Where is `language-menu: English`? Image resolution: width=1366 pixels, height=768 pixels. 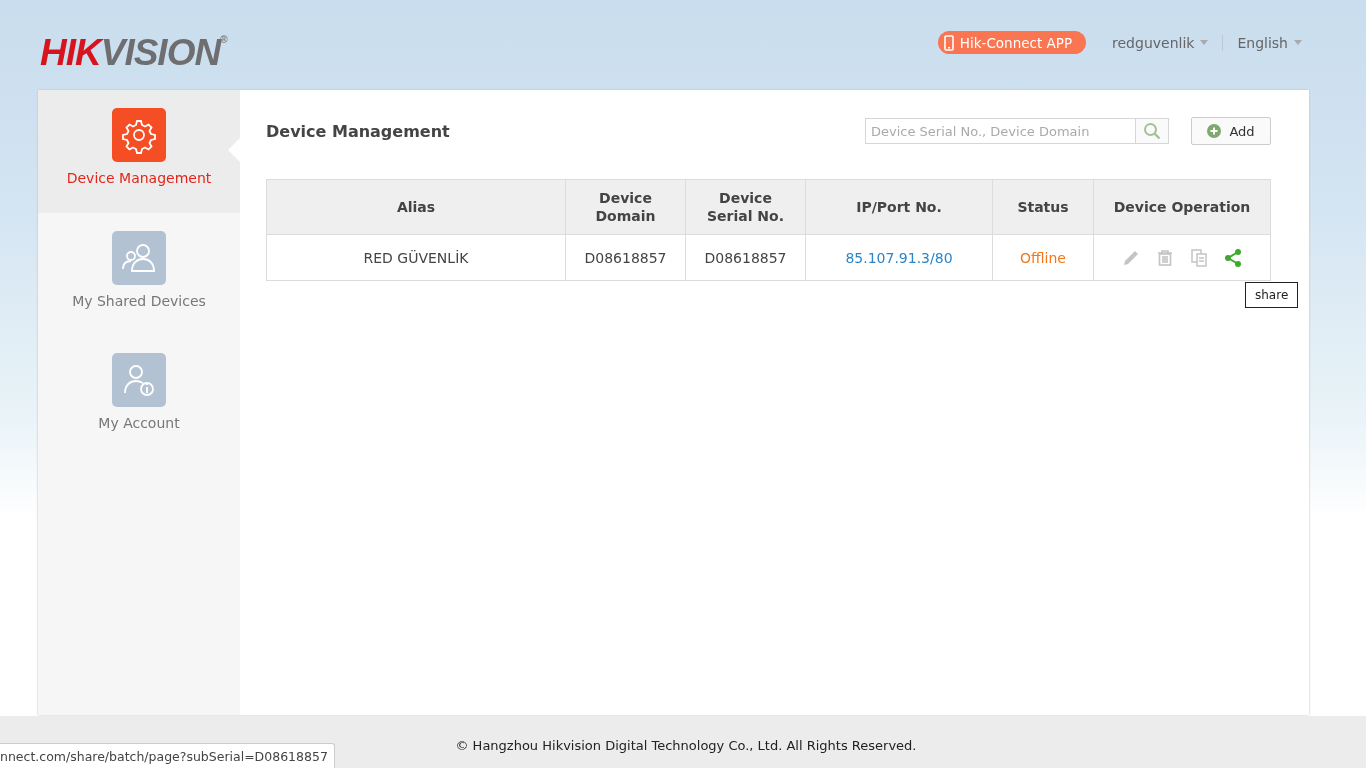
language-menu: English is located at coordinates (1262, 42).